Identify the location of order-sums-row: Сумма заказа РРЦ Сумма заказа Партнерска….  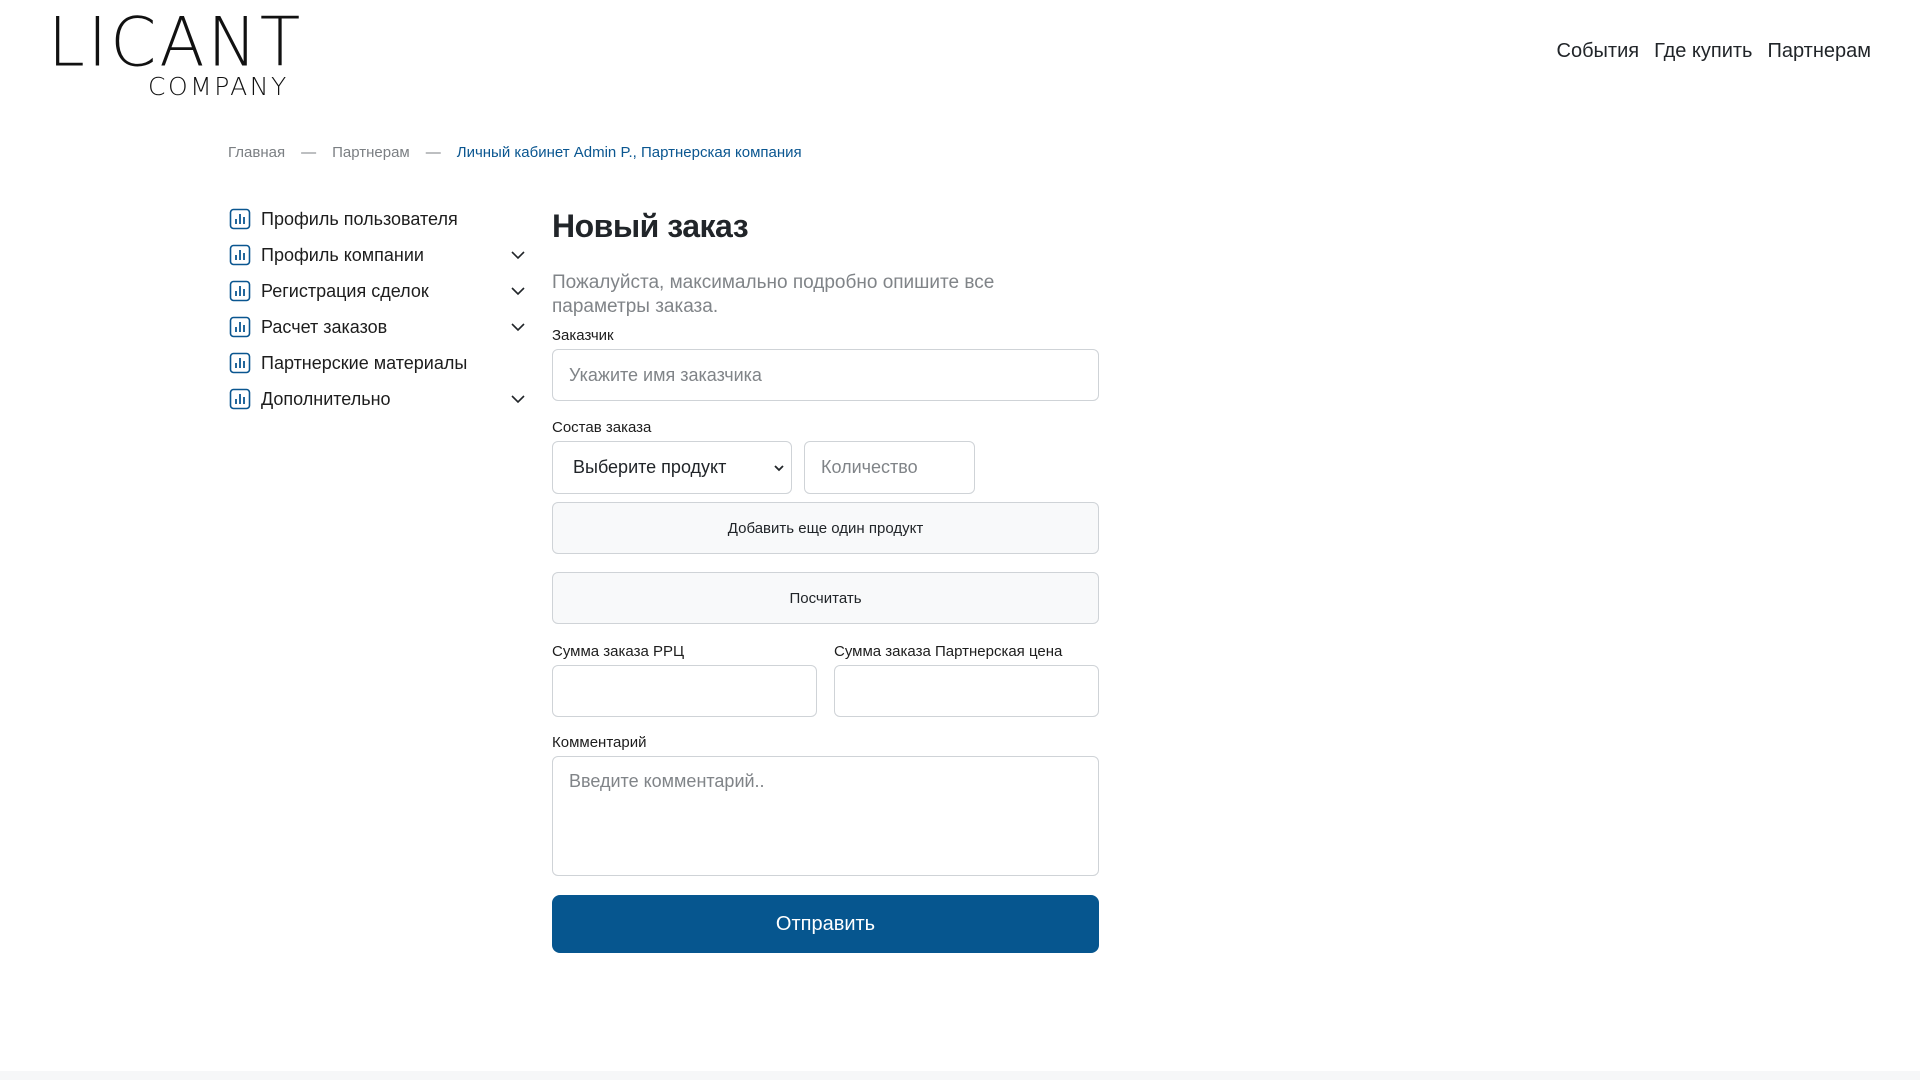
(825, 678).